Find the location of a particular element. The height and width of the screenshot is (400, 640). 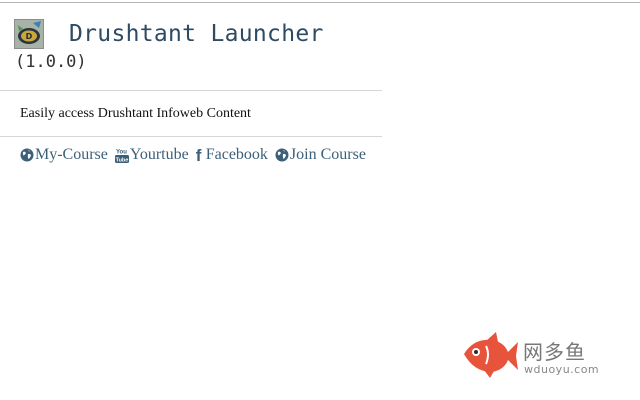

join-course-label: Join Course is located at coordinates (327, 154).